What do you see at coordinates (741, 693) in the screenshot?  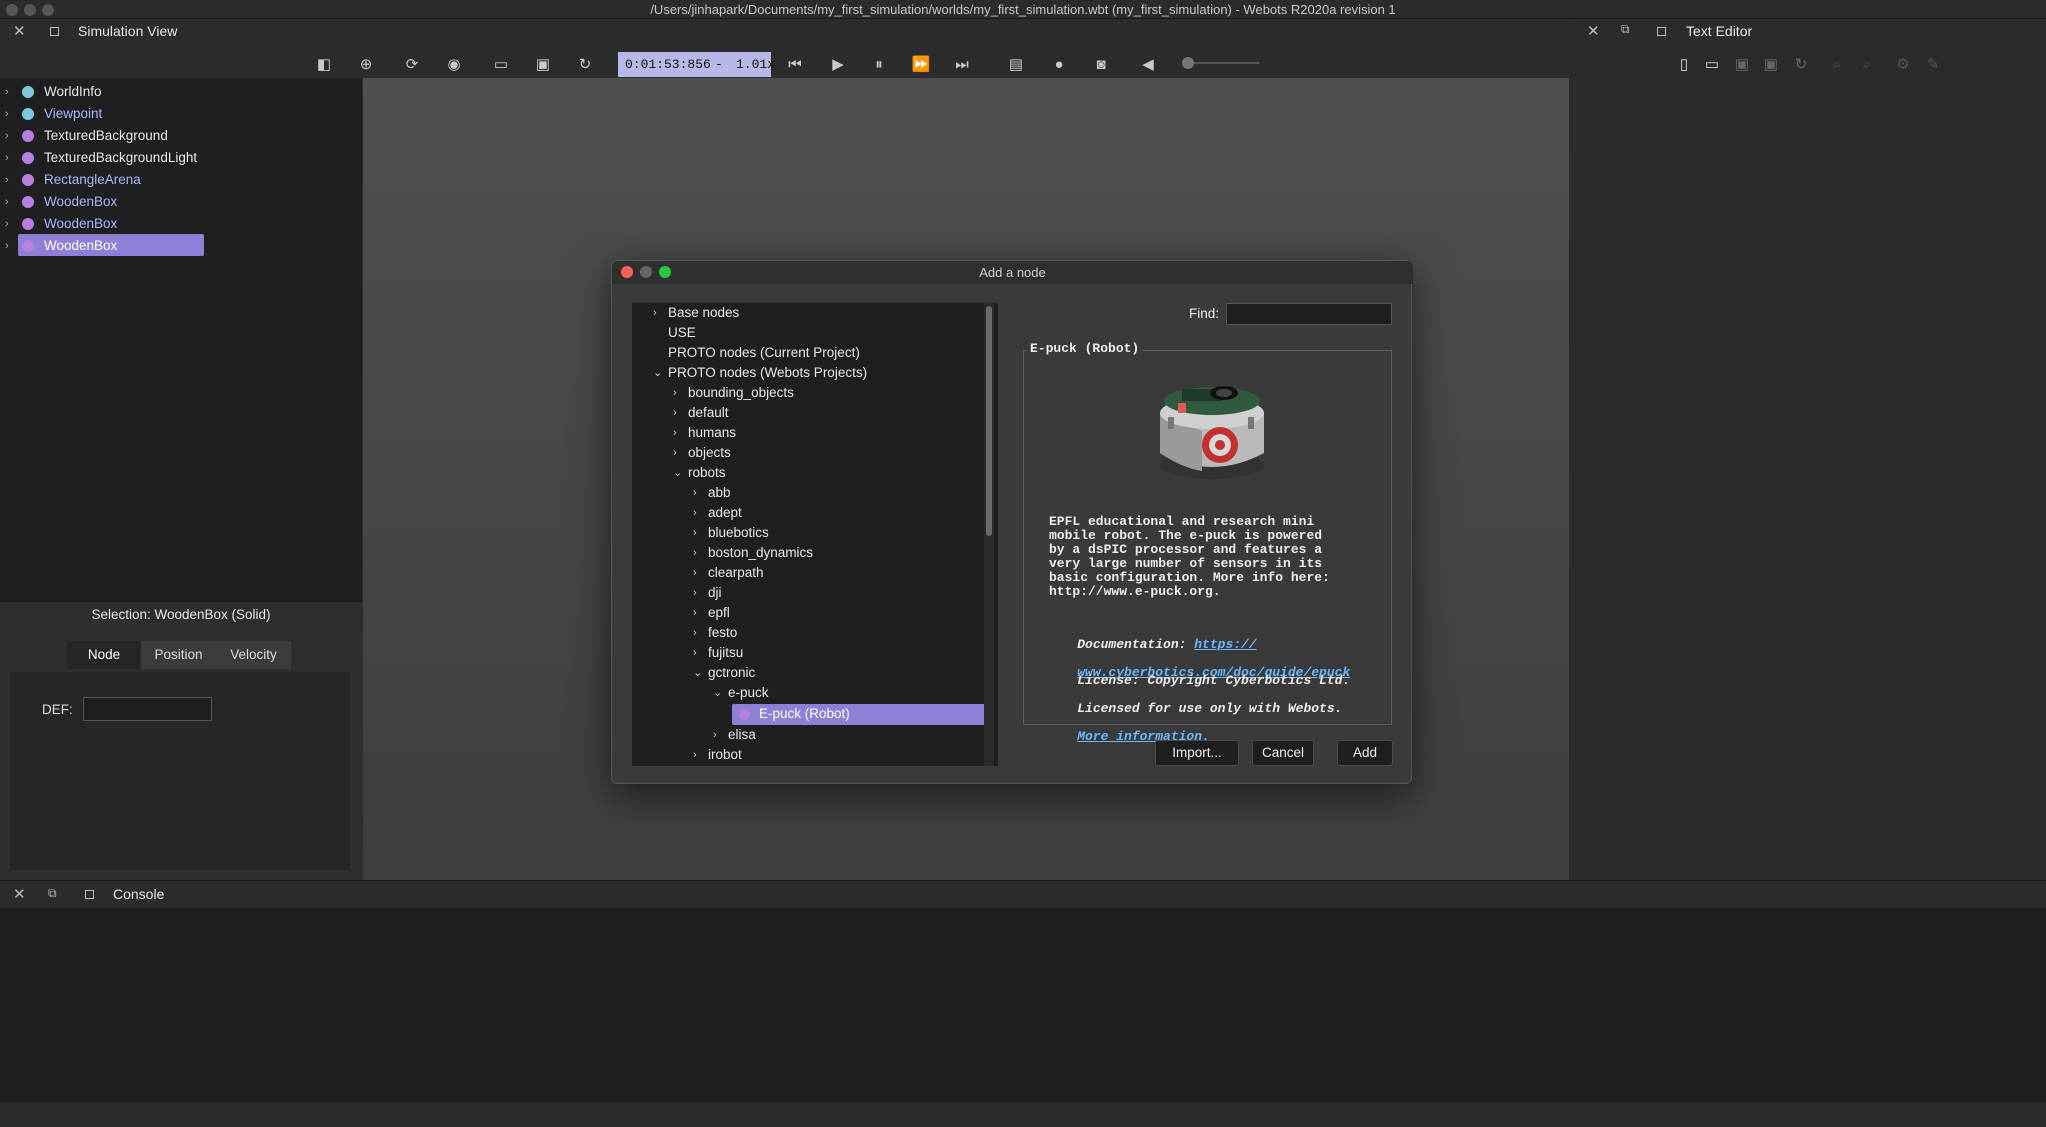 I see `tree-item: ⌄ e-puck` at bounding box center [741, 693].